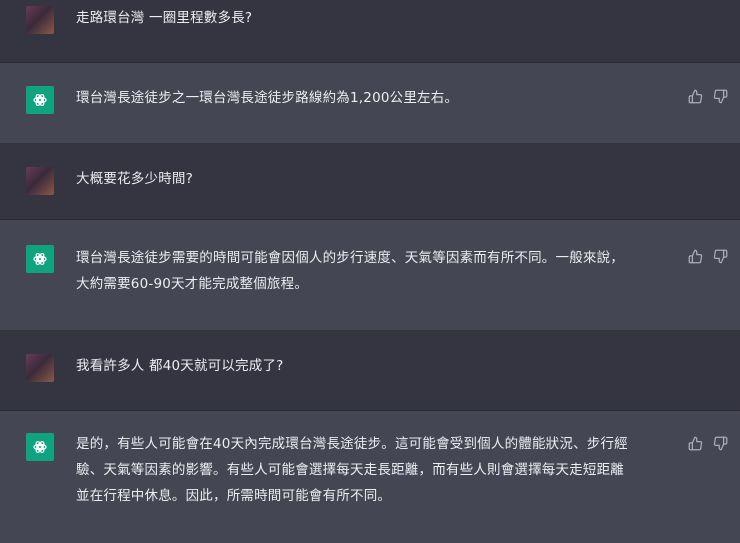 The width and height of the screenshot is (740, 543). Describe the element at coordinates (370, 31) in the screenshot. I see `user-message: 走路環台灣 一圈里程數多長?` at that location.